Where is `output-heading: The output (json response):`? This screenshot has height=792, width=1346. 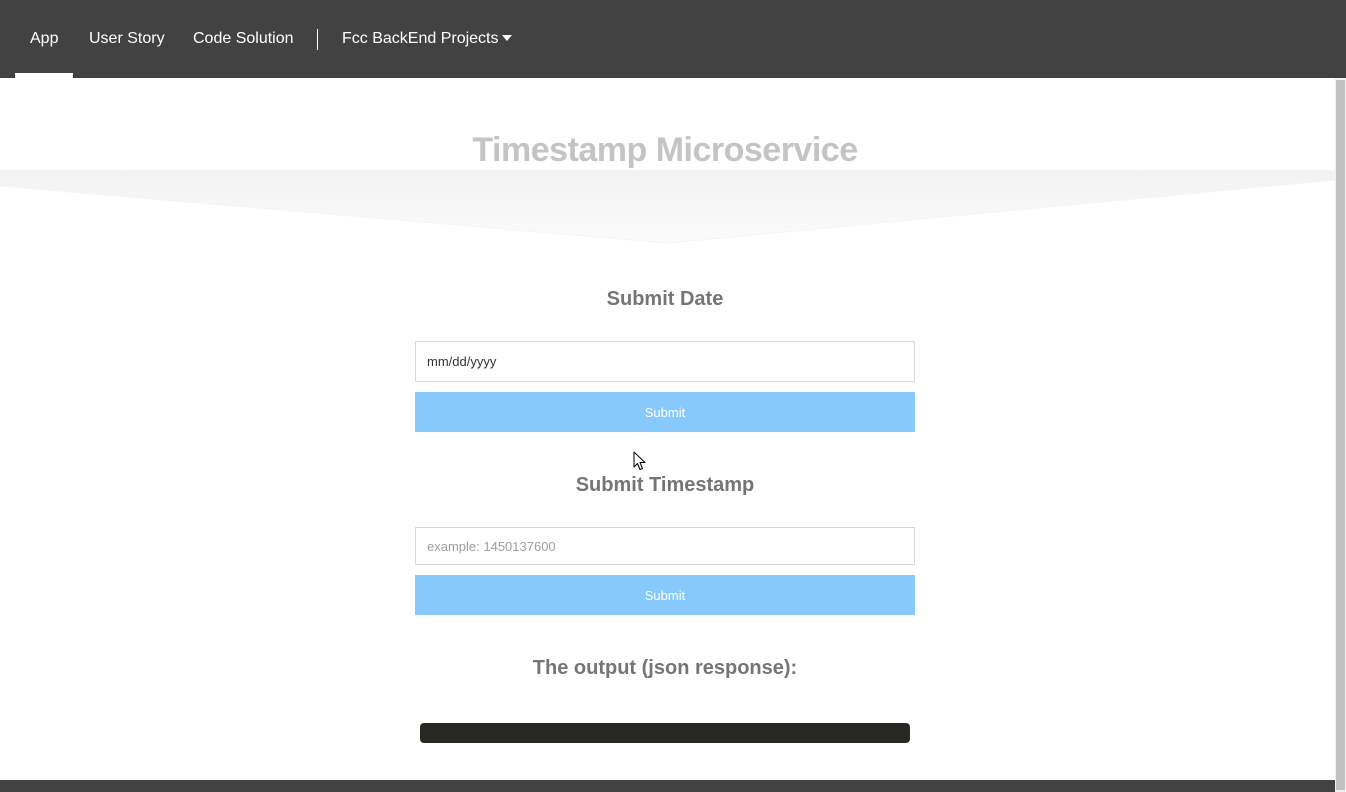 output-heading: The output (json response): is located at coordinates (665, 668).